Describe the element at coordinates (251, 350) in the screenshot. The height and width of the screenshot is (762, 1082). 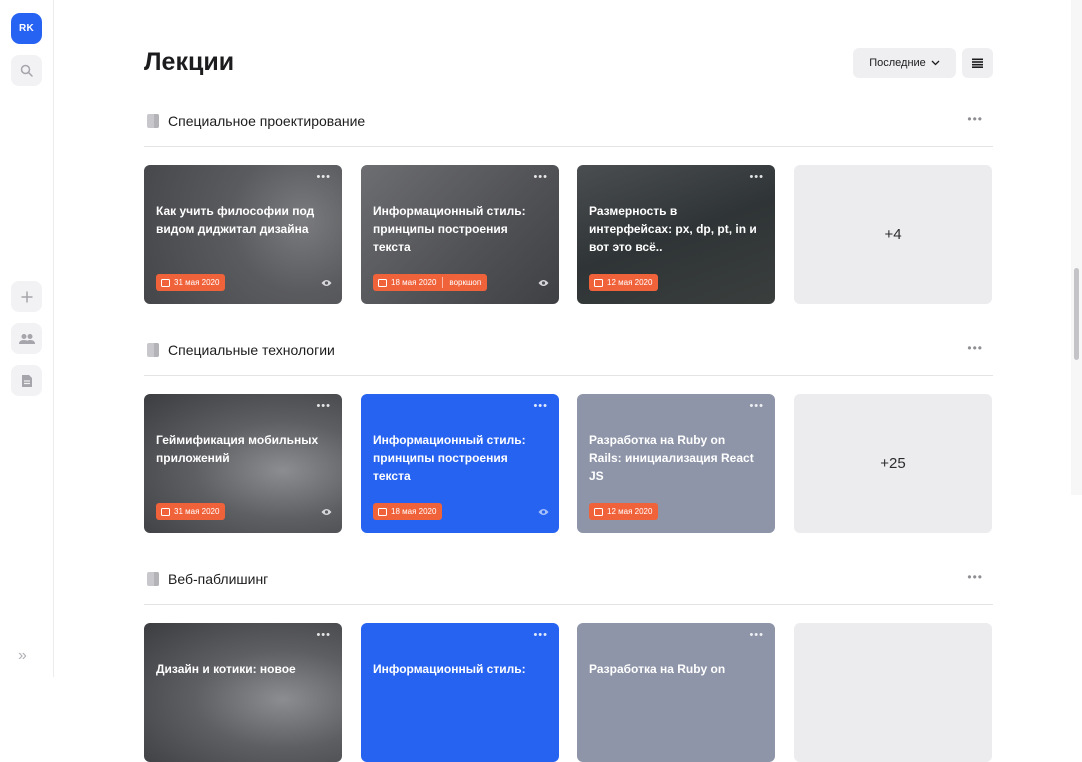
I see `section-title: Специальные технологии` at that location.